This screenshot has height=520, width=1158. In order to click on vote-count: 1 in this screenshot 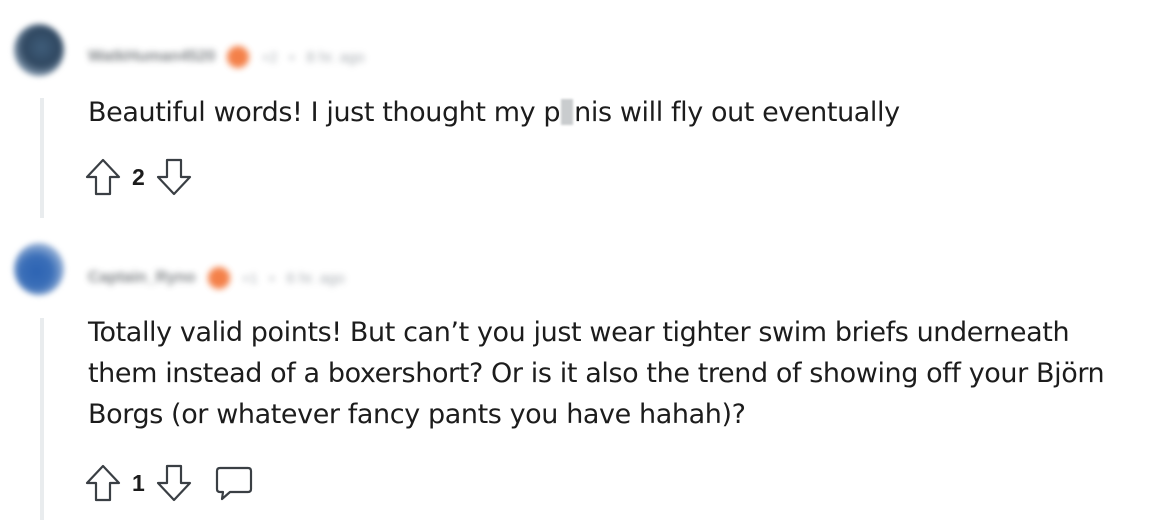, I will do `click(138, 482)`.